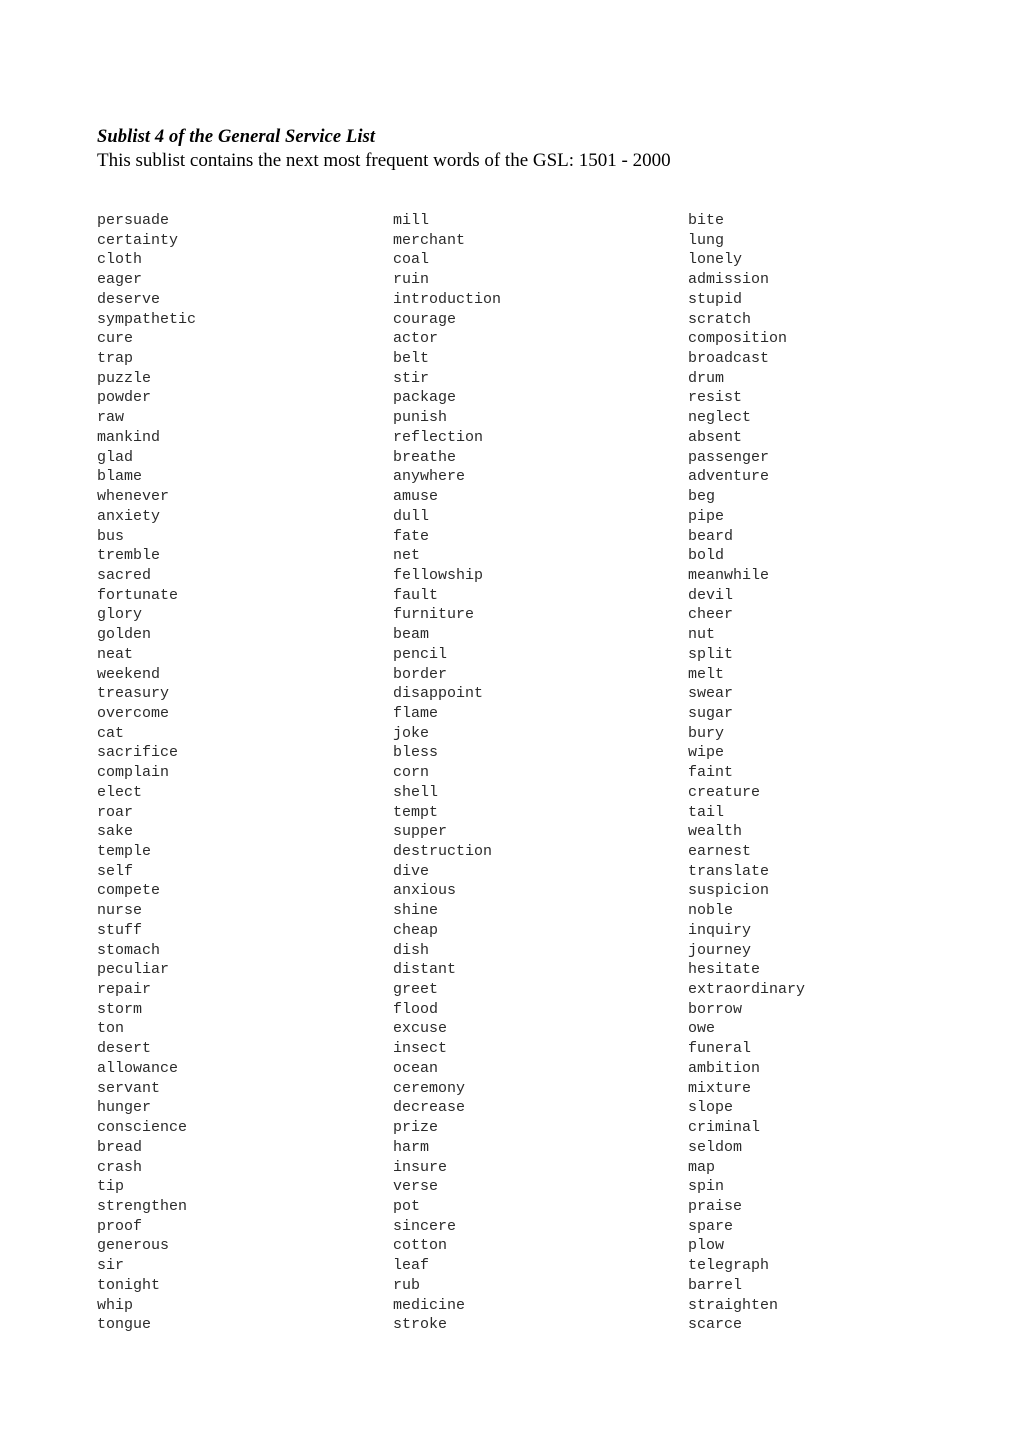 Image resolution: width=1020 pixels, height=1443 pixels. What do you see at coordinates (729, 871) in the screenshot?
I see `word-item: translate` at bounding box center [729, 871].